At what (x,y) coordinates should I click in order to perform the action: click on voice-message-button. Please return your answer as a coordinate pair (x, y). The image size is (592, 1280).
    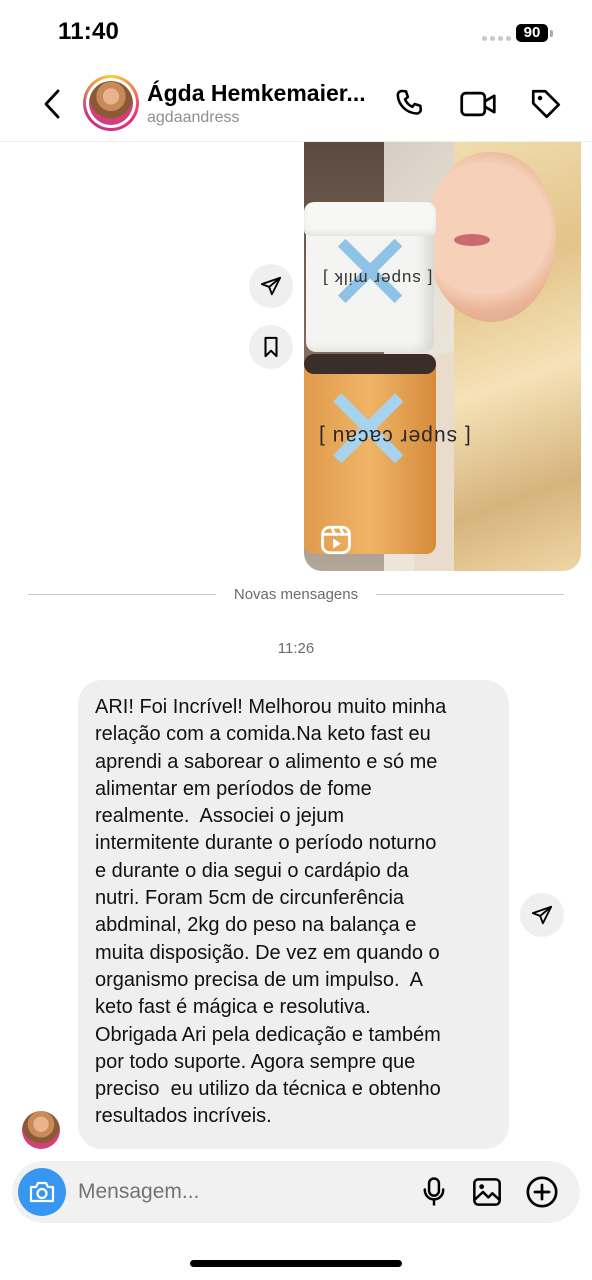
    Looking at the image, I should click on (434, 1192).